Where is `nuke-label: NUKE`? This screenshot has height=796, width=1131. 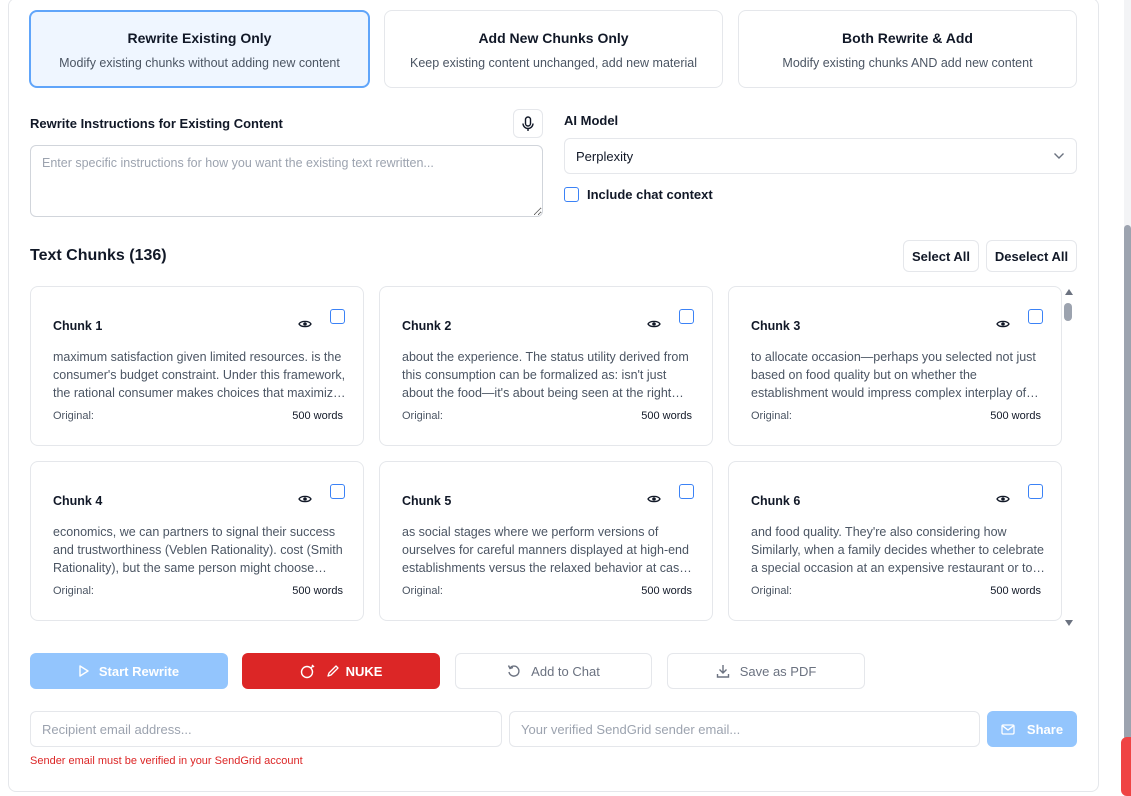
nuke-label: NUKE is located at coordinates (364, 671).